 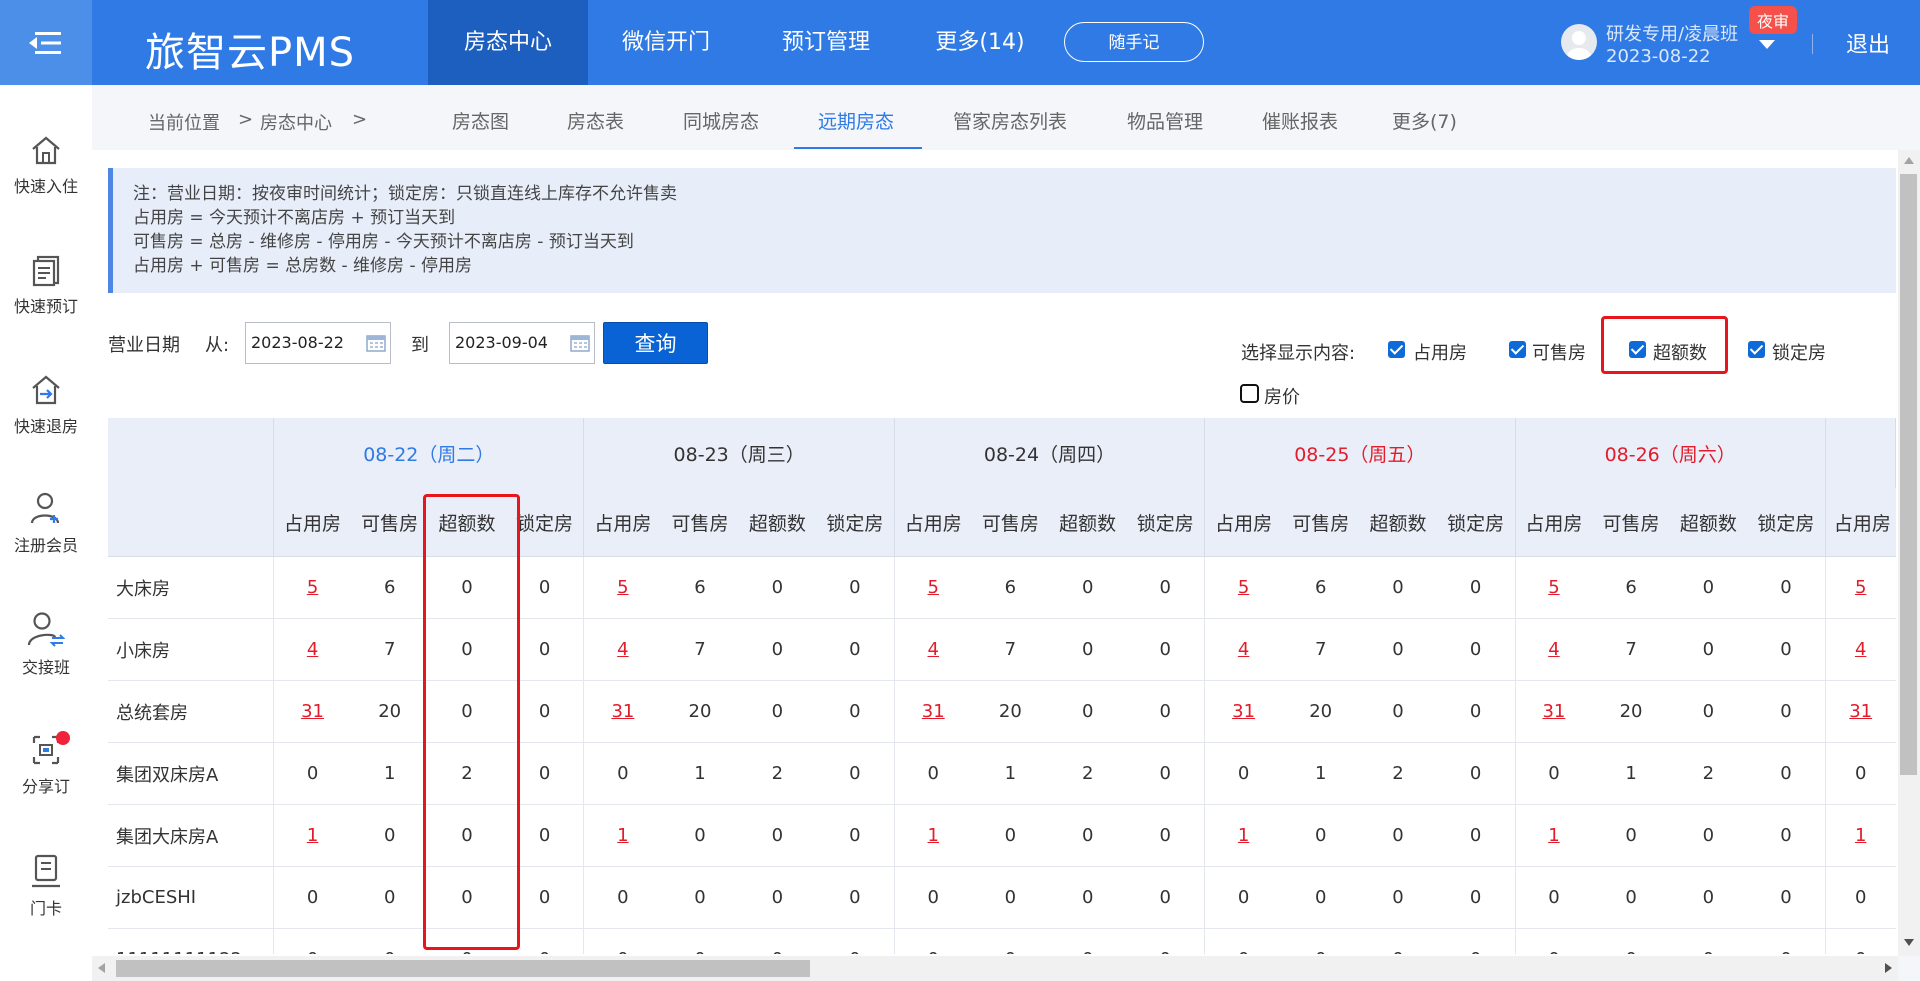 I want to click on menu-toggle-button, so click(x=46, y=42).